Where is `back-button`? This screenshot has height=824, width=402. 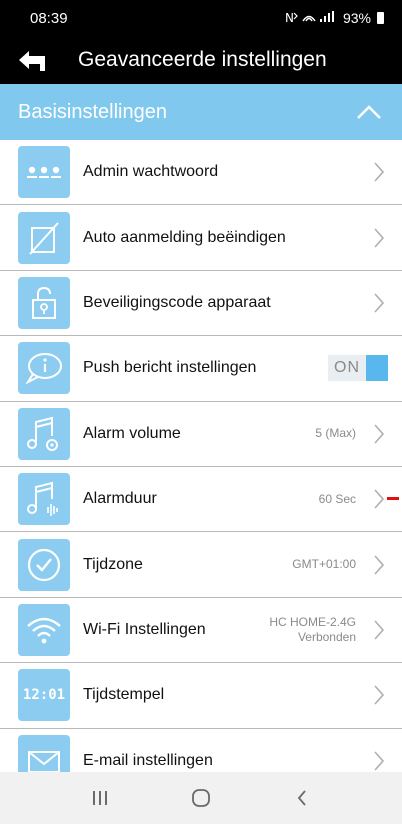 back-button is located at coordinates (32, 60).